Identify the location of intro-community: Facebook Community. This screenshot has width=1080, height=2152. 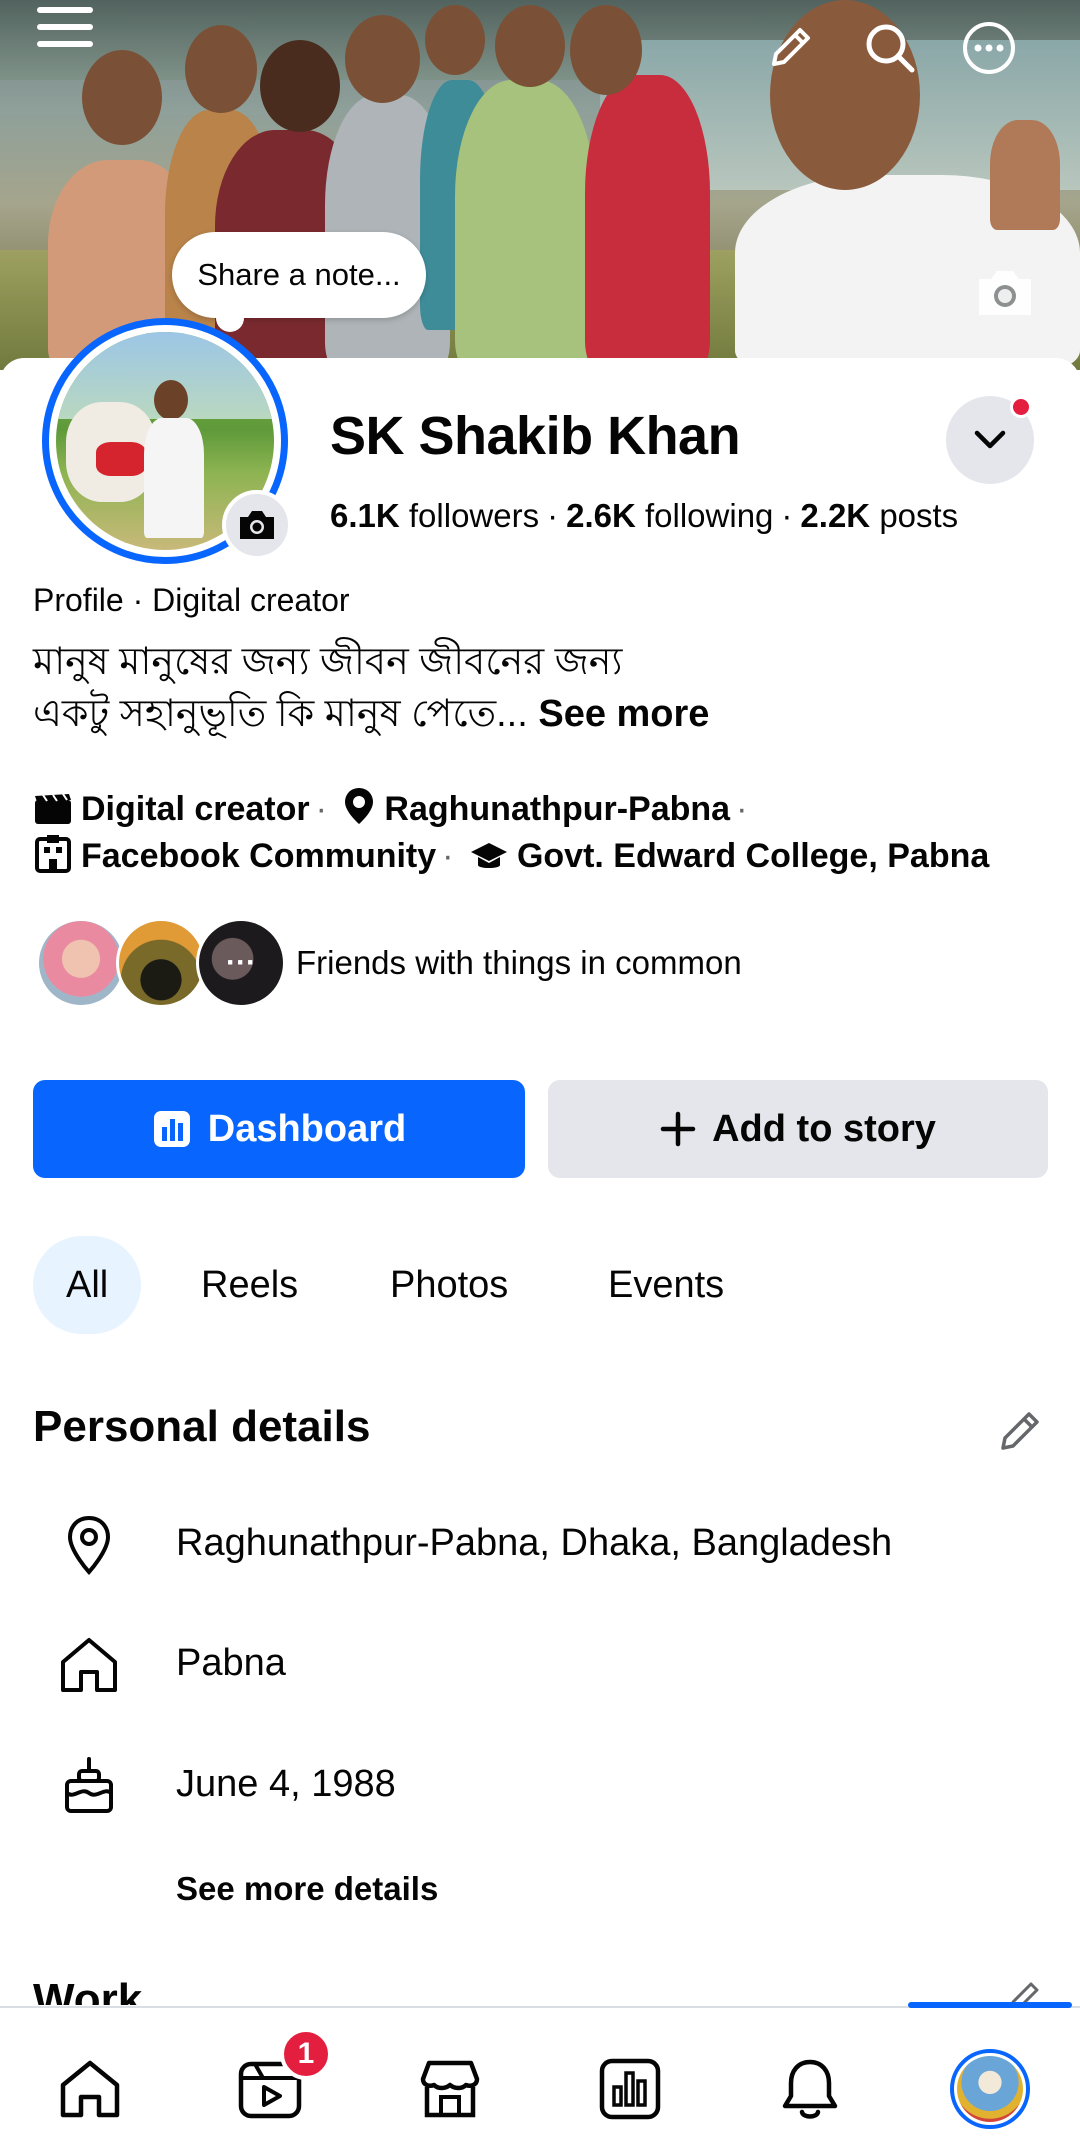
(235, 855).